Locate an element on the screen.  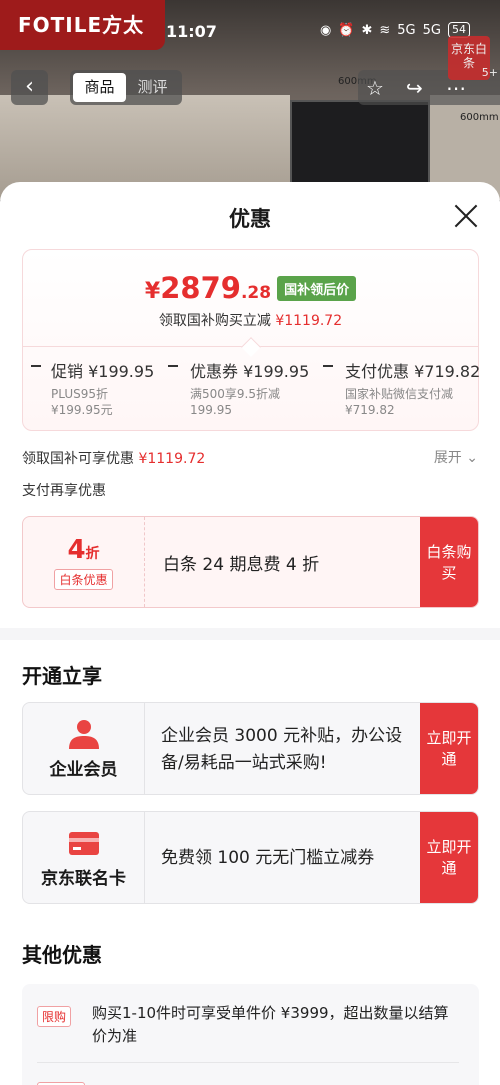
term-desc: PLUS95折 is located at coordinates (79, 394).